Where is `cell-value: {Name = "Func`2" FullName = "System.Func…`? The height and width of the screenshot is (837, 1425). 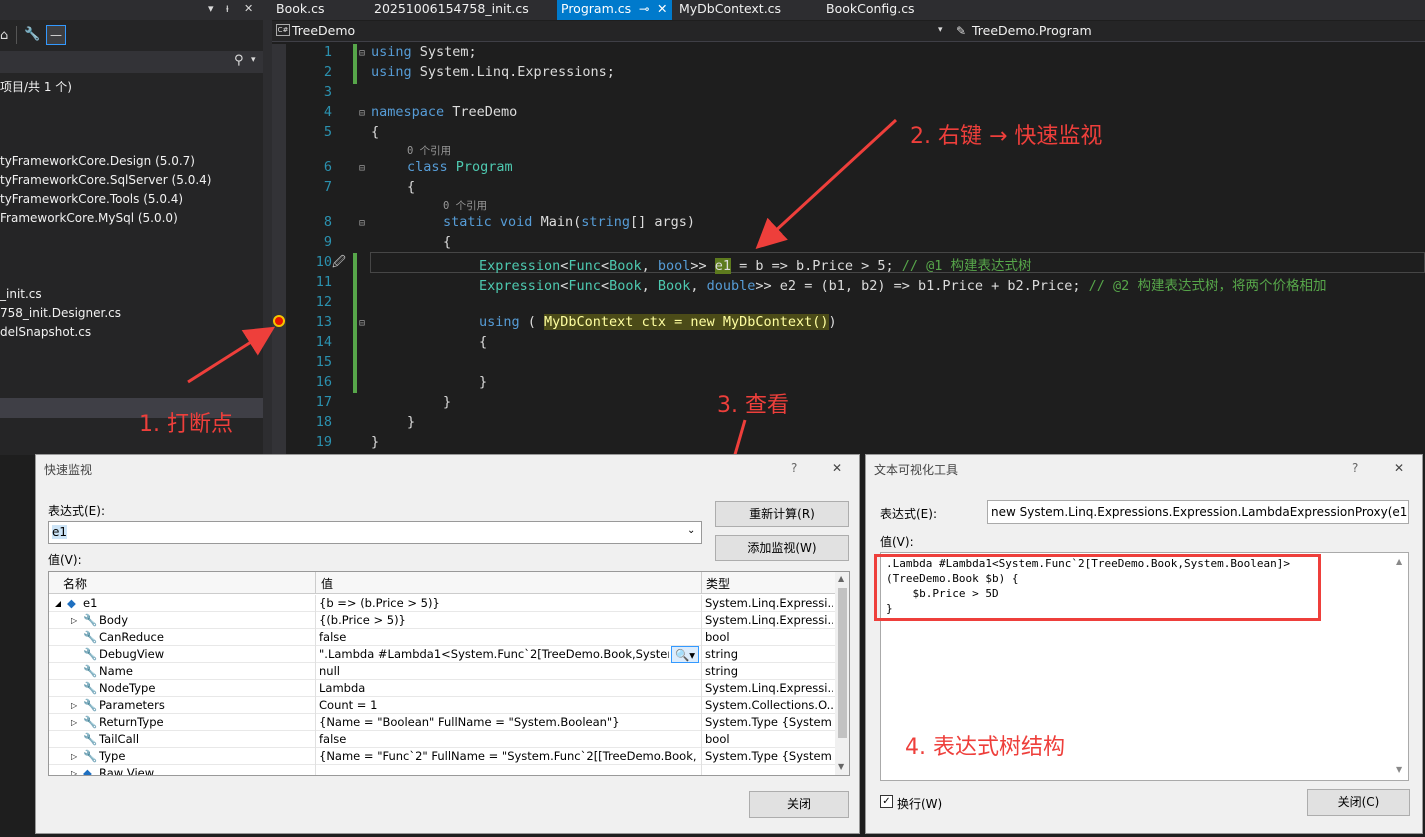 cell-value: {Name = "Func`2" FullName = "System.Func… is located at coordinates (509, 756).